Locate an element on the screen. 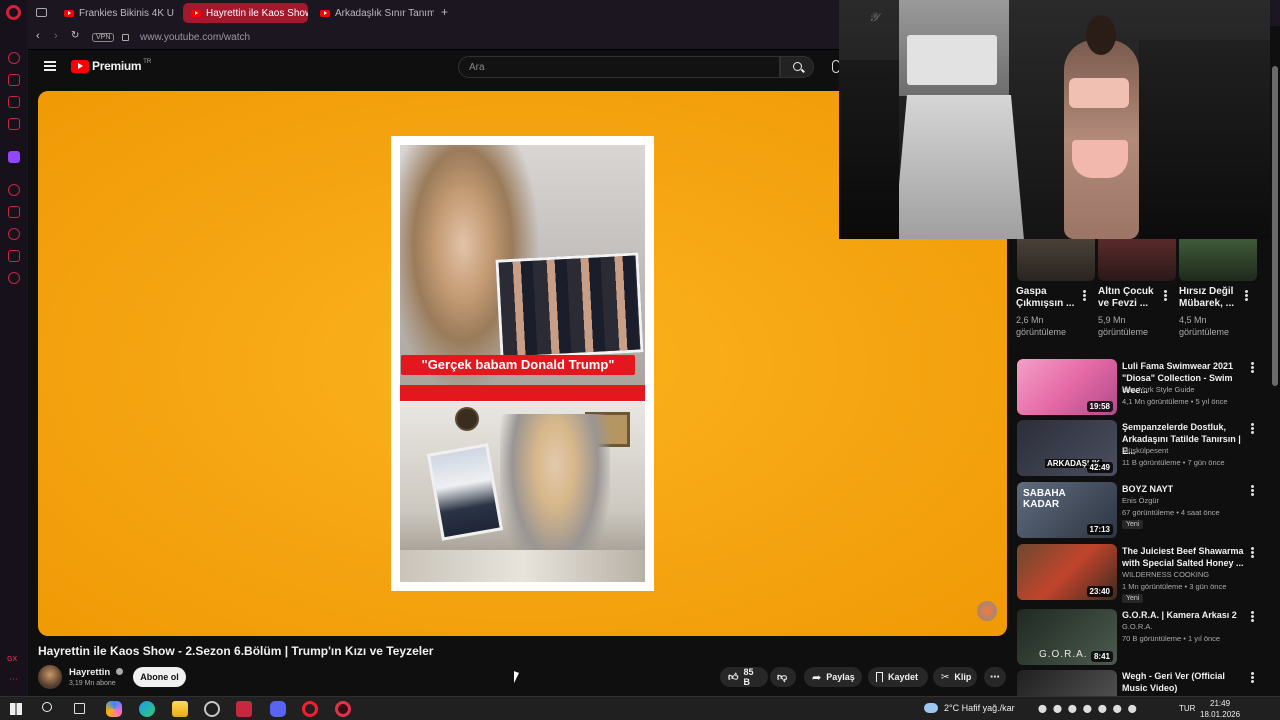  video-thumbnail: 23:40 is located at coordinates (1067, 572).